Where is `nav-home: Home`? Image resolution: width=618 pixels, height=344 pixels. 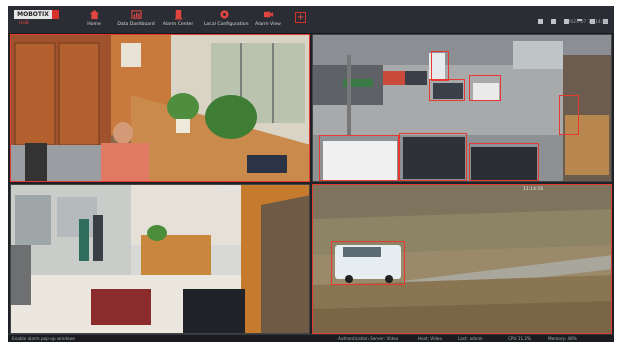
nav-home: Home is located at coordinates (94, 20).